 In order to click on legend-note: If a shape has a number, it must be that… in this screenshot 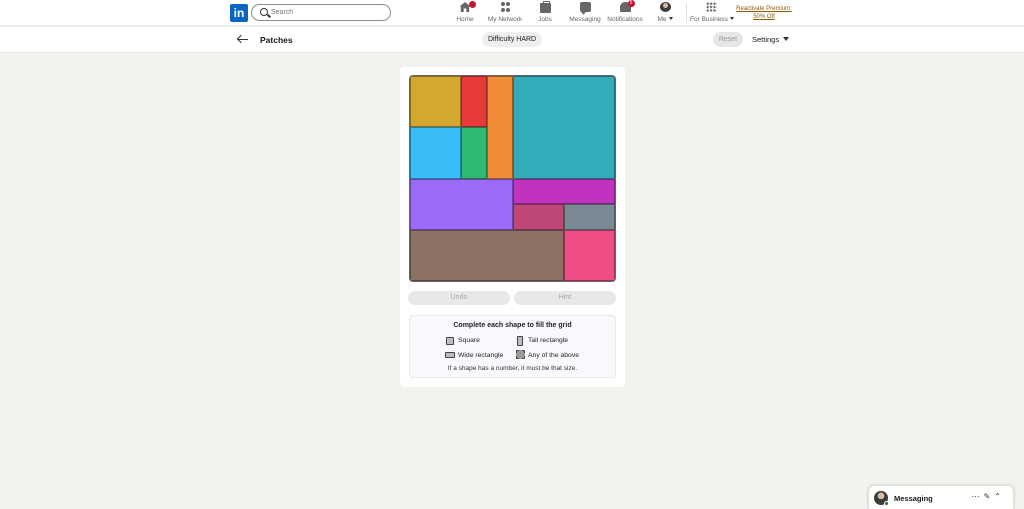, I will do `click(512, 368)`.